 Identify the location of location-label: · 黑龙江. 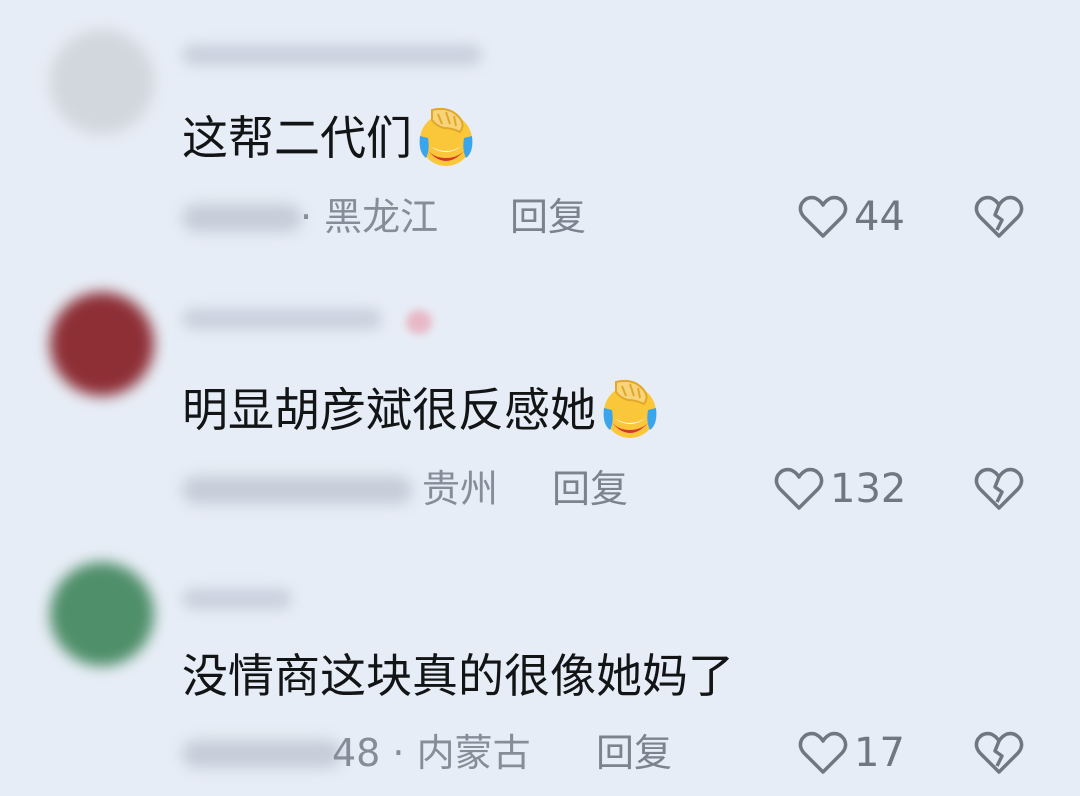
(369, 217).